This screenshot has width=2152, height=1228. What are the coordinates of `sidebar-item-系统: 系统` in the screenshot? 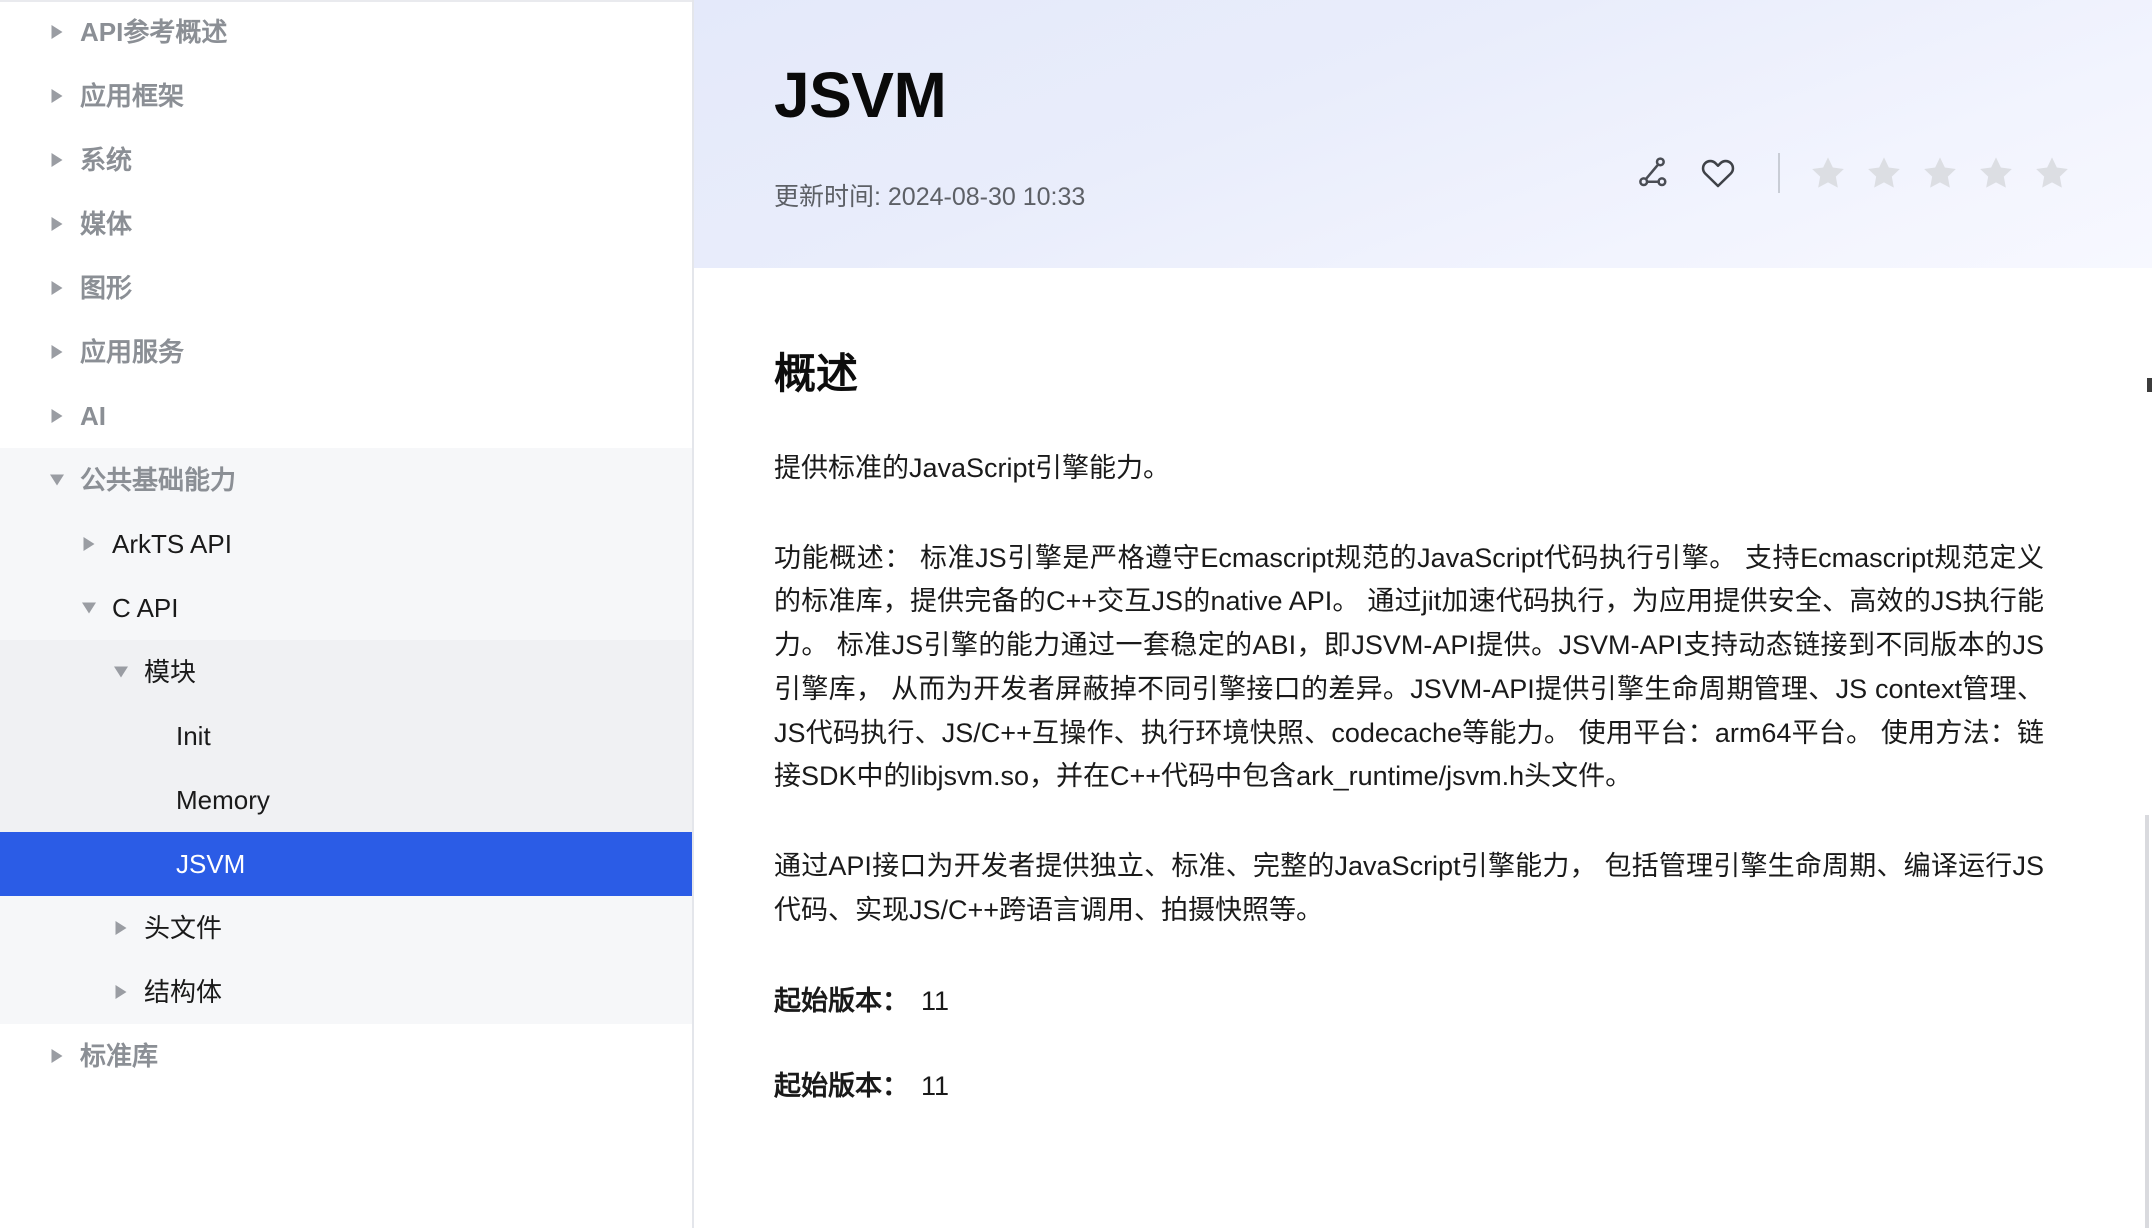 It's located at (346, 160).